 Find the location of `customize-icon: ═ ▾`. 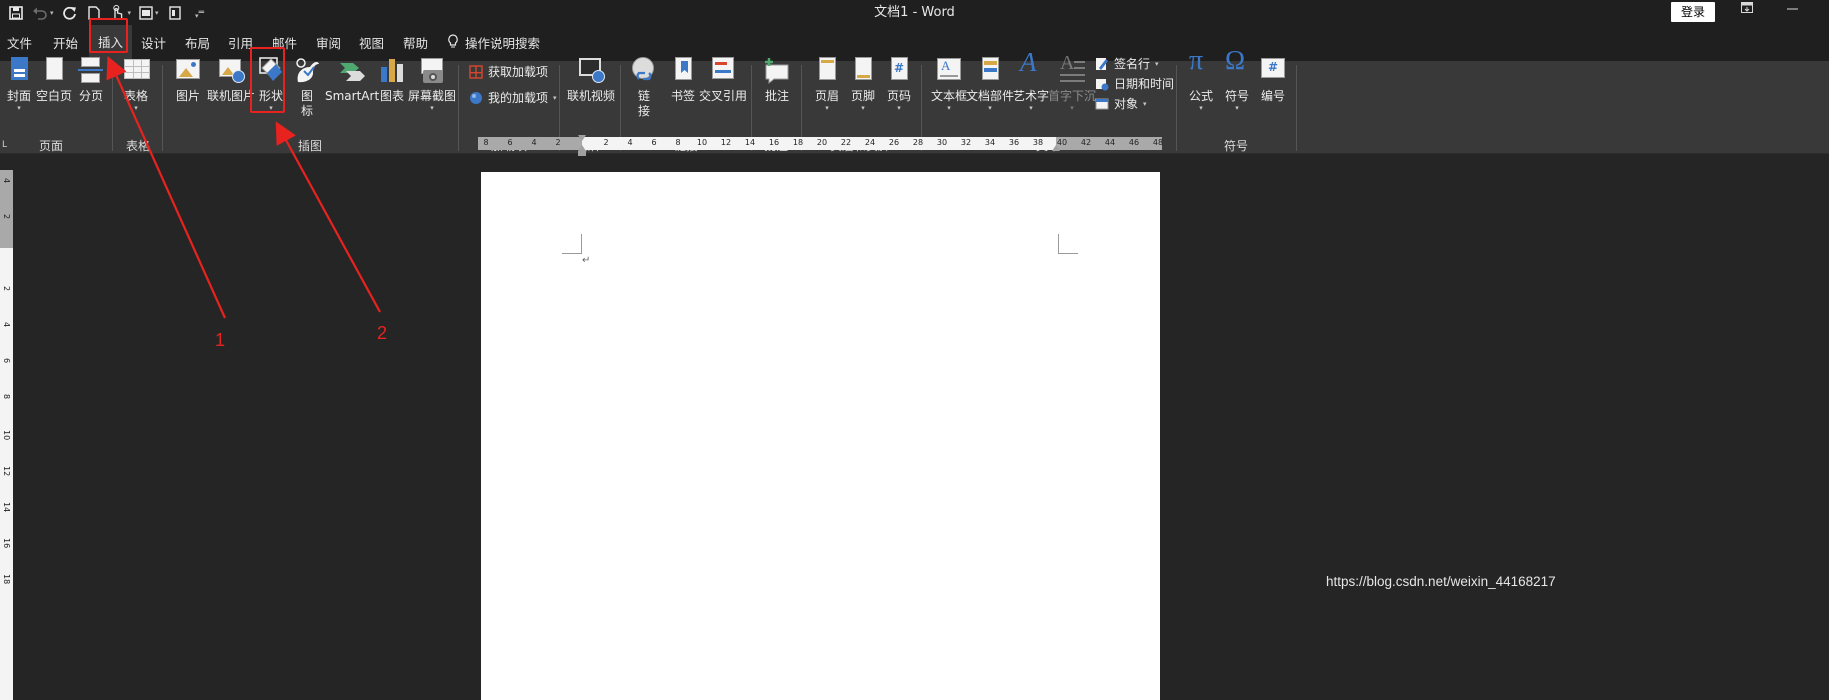

customize-icon: ═ ▾ is located at coordinates (199, 13).